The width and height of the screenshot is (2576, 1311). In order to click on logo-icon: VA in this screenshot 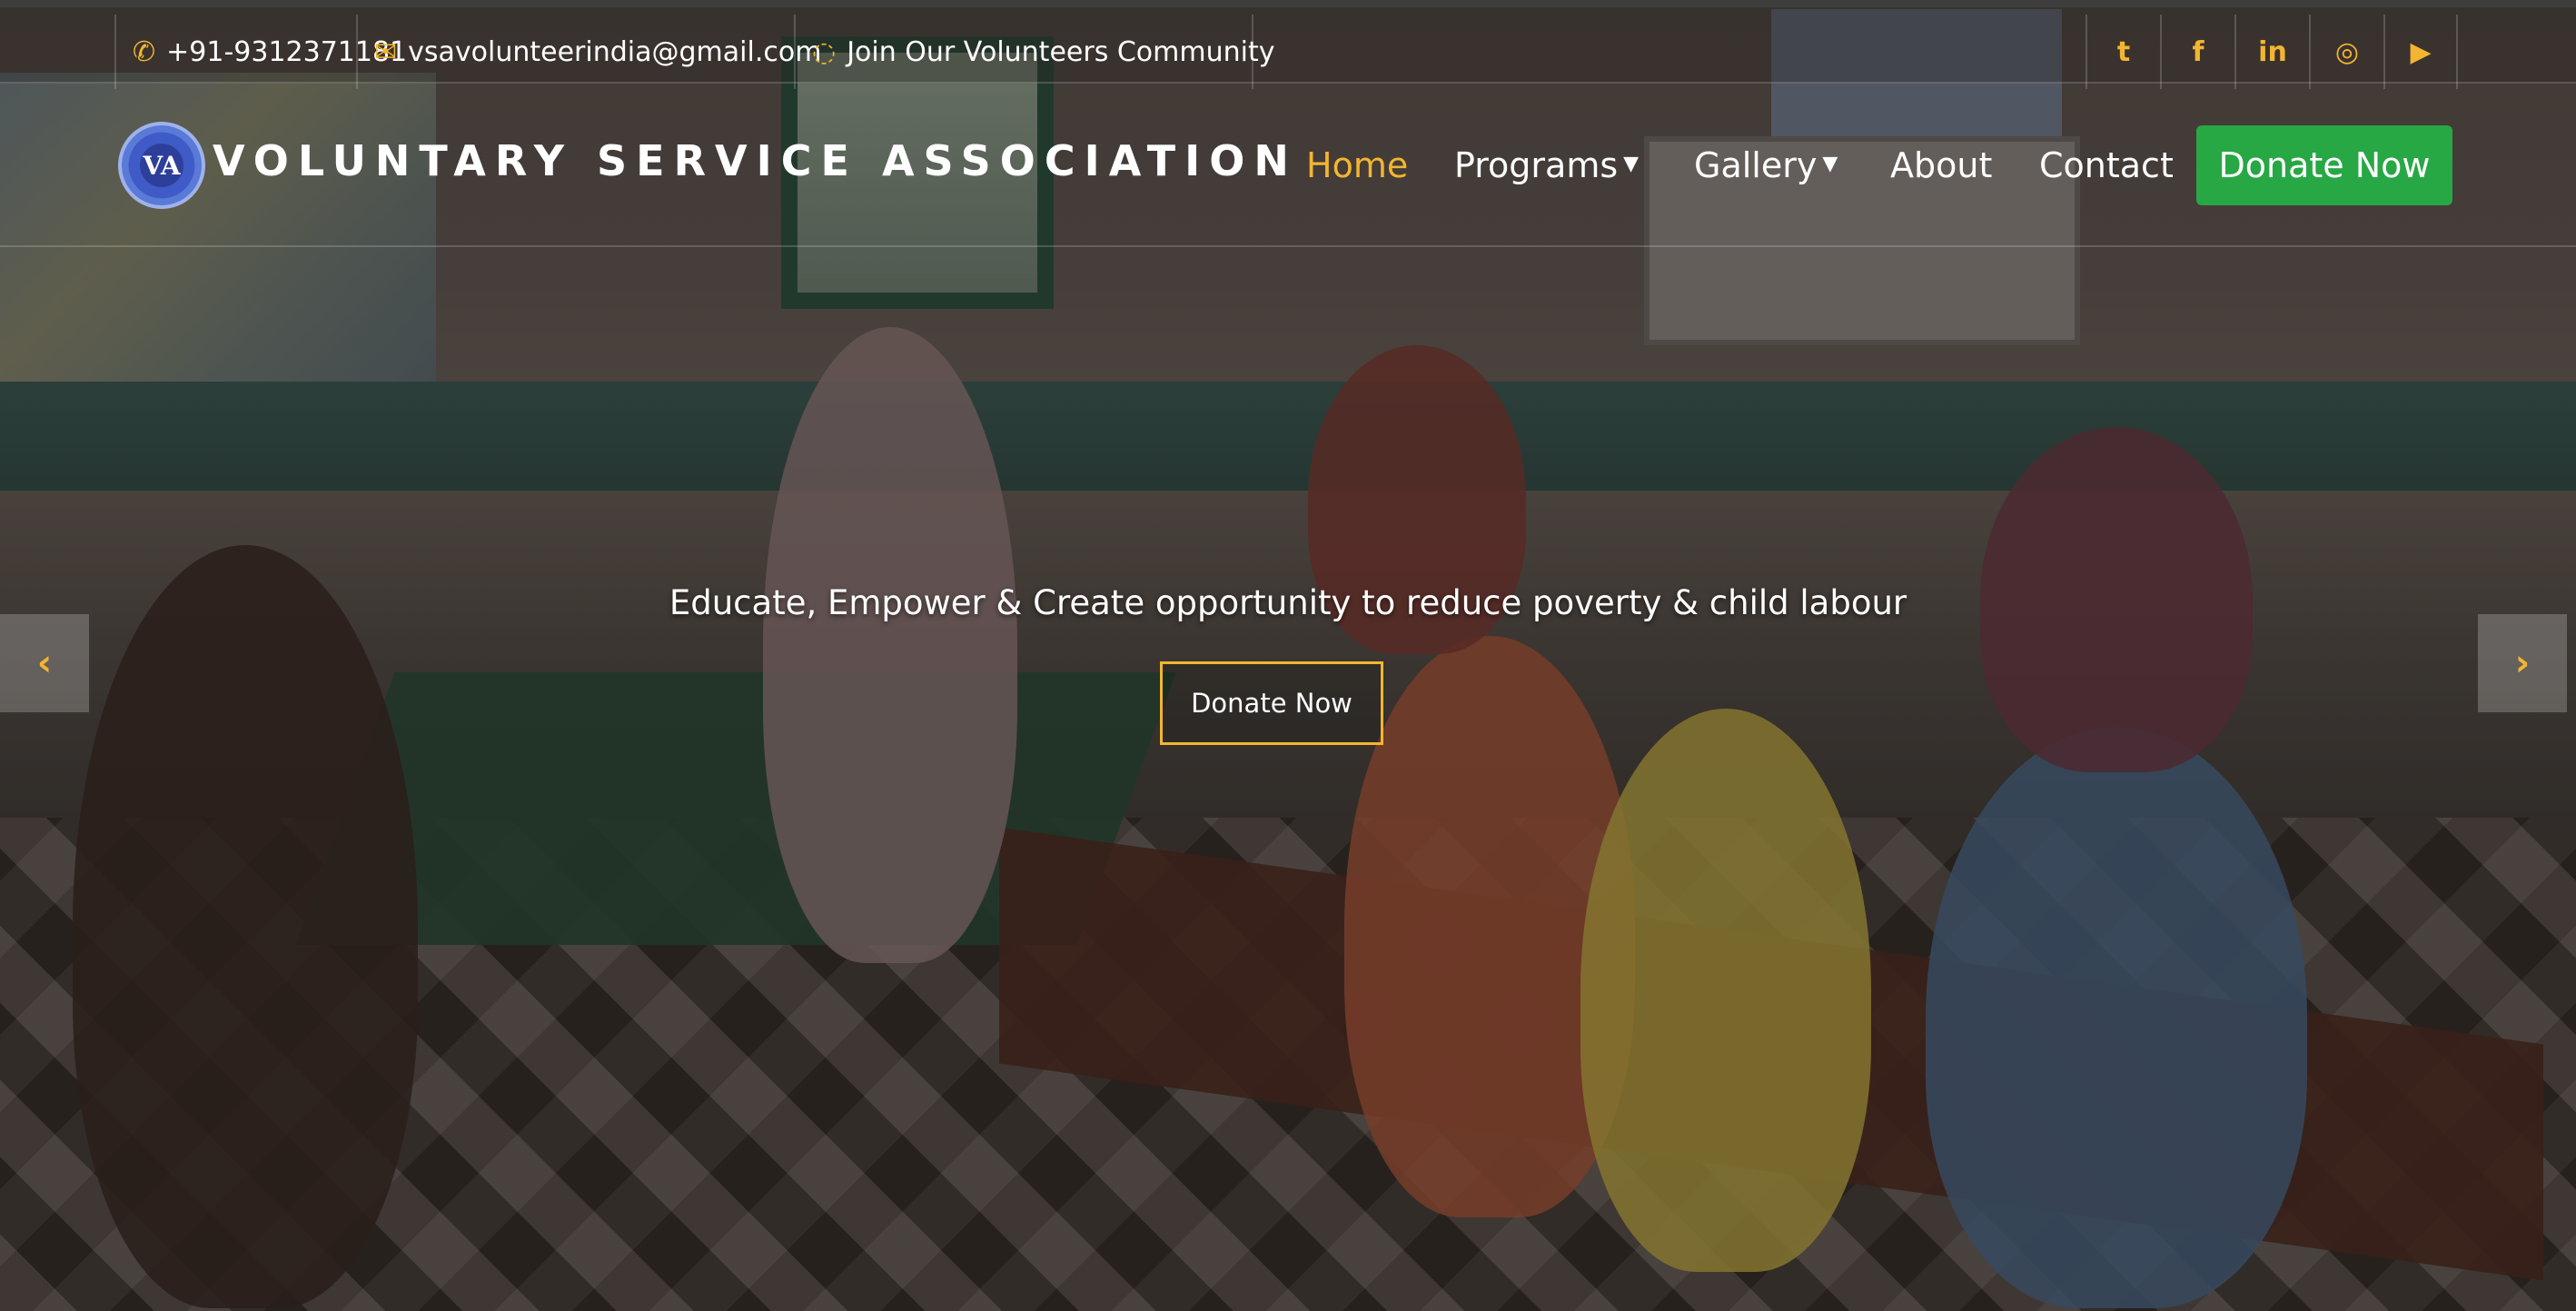, I will do `click(161, 165)`.